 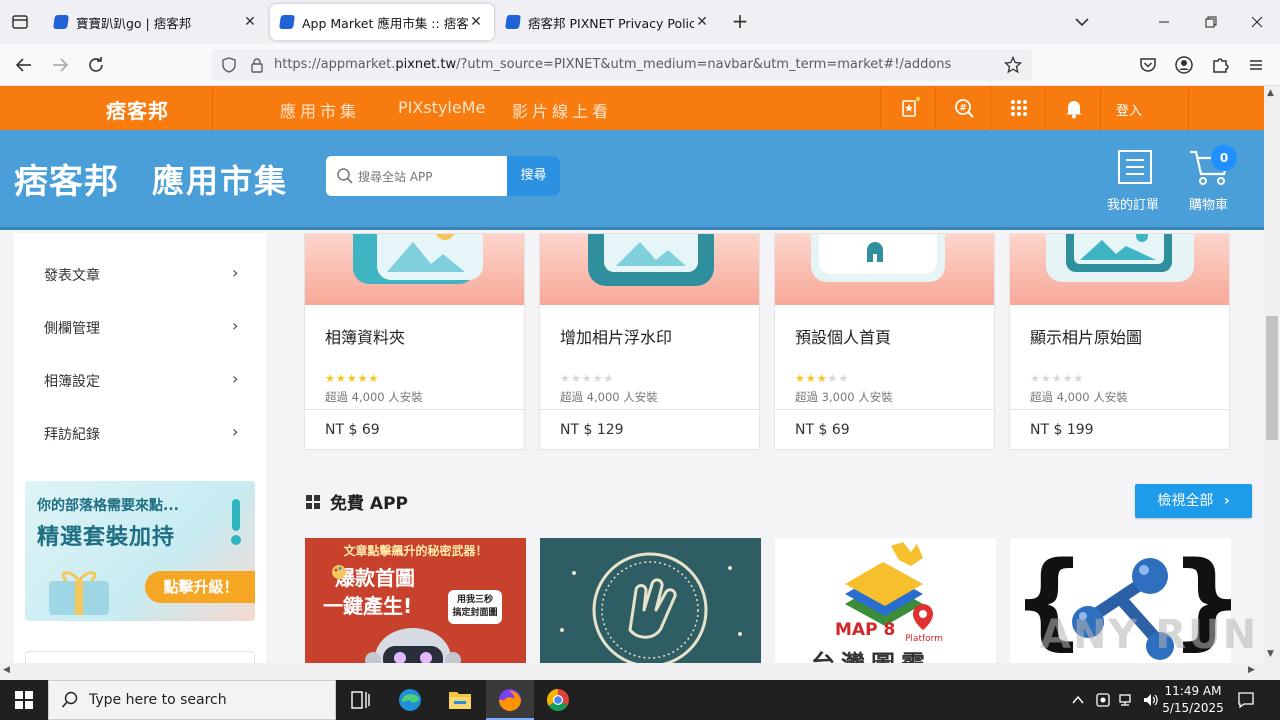 I want to click on sidebar-item-post-article: 發表文章, so click(x=72, y=275).